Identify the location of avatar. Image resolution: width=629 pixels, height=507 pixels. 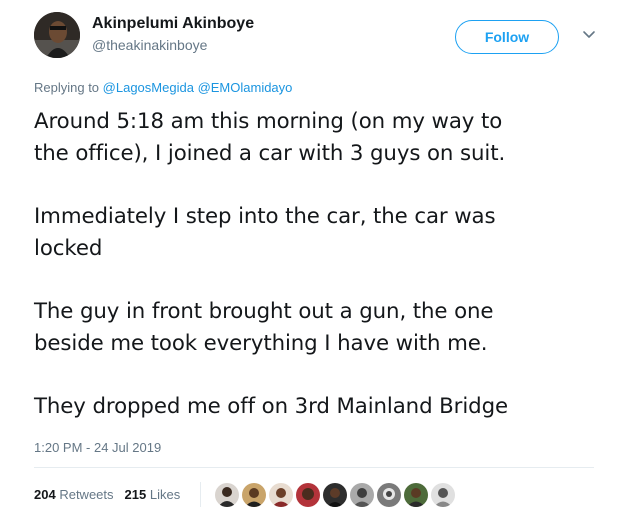
(57, 35).